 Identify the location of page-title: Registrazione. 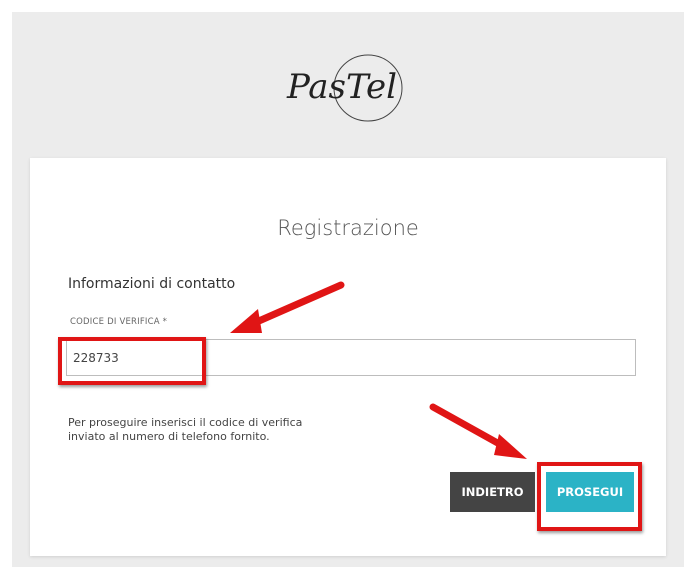
(348, 228).